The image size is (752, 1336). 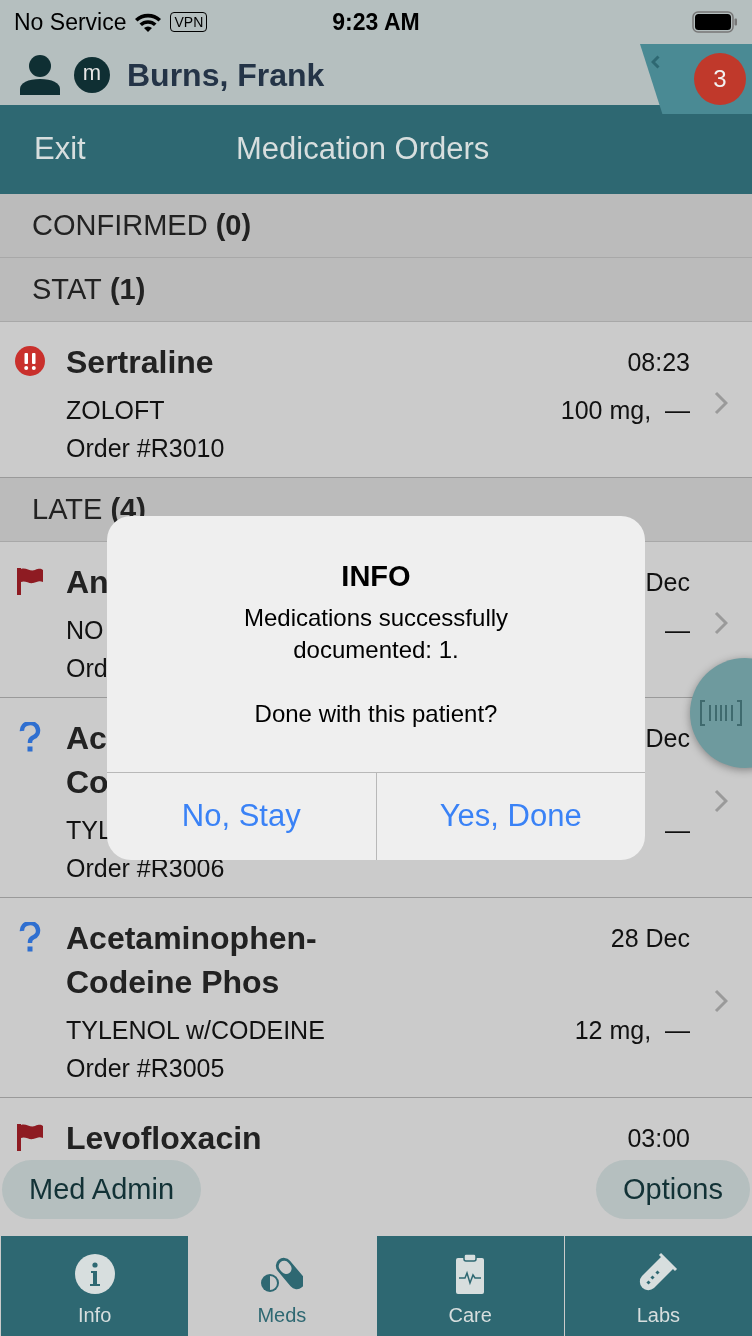 I want to click on patient-name: Burns, Frank, so click(x=226, y=75).